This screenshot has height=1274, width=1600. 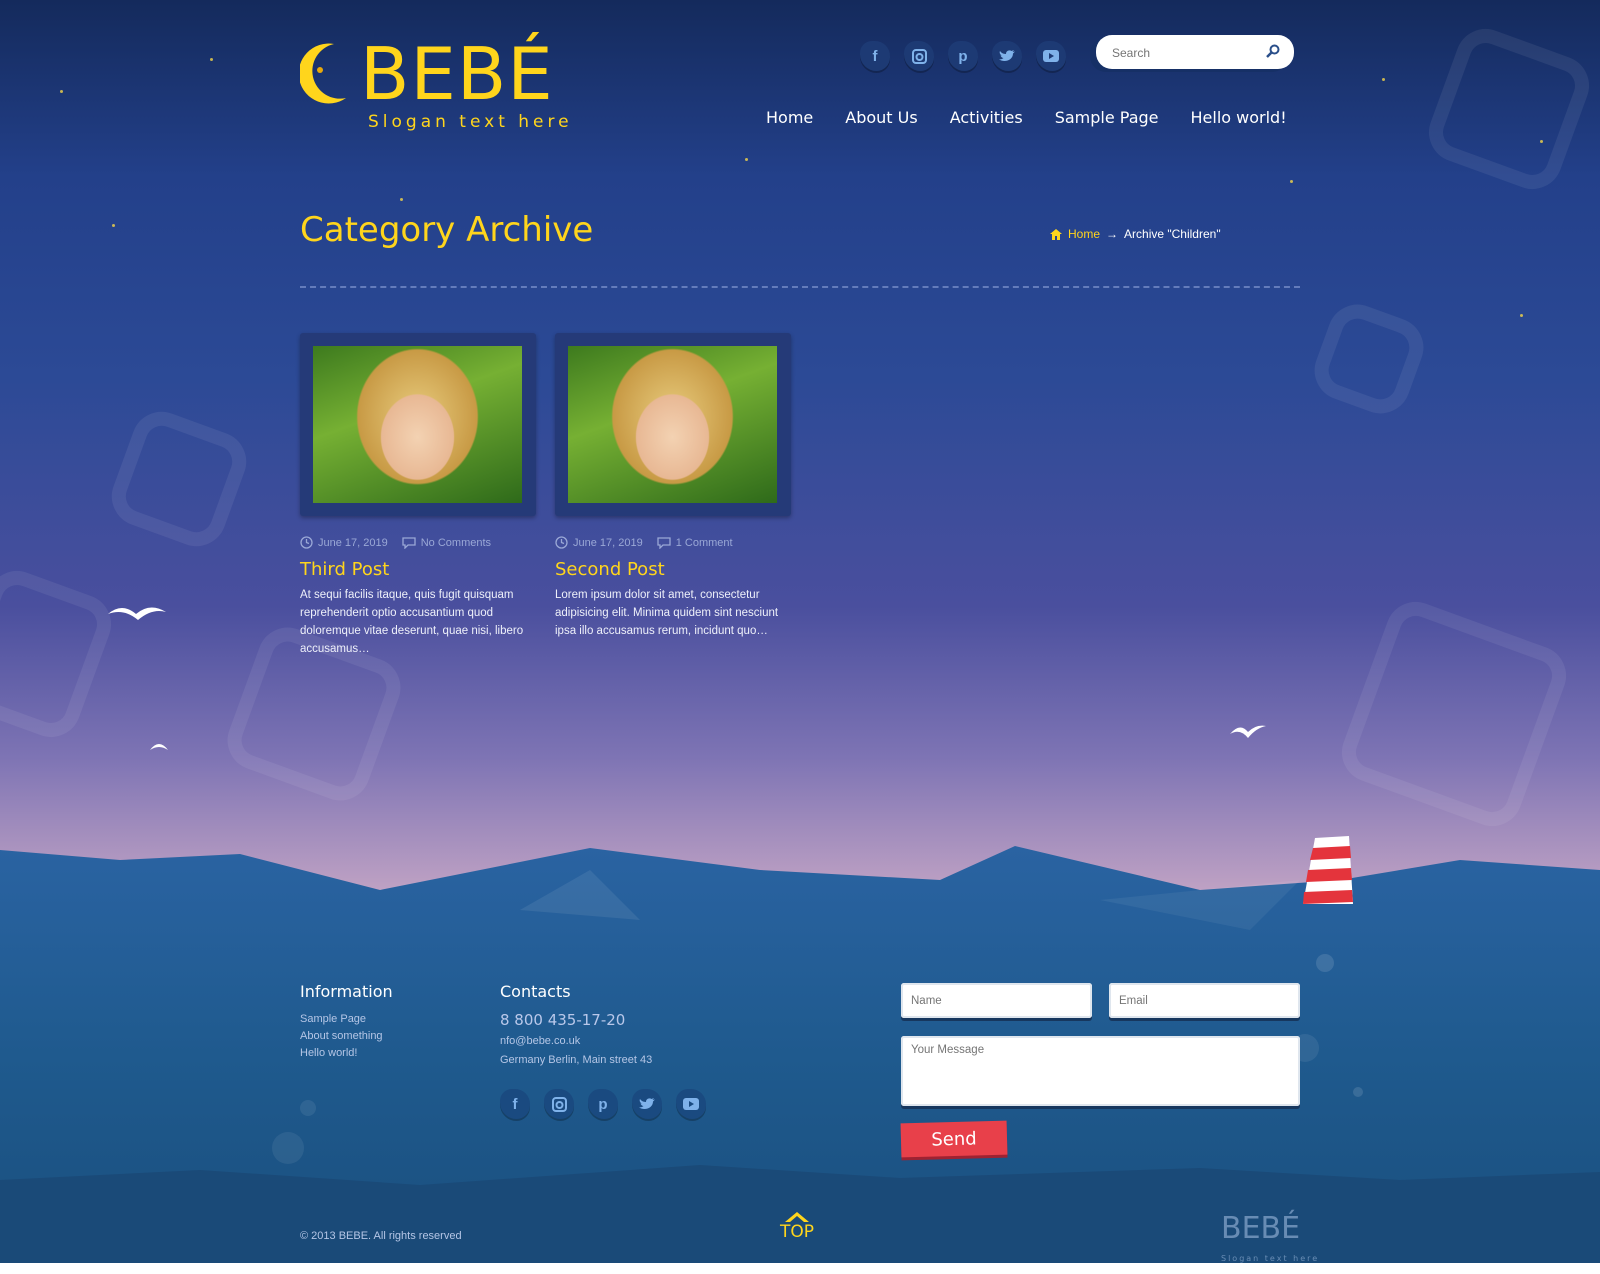 What do you see at coordinates (800, 287) in the screenshot?
I see `title-divider` at bounding box center [800, 287].